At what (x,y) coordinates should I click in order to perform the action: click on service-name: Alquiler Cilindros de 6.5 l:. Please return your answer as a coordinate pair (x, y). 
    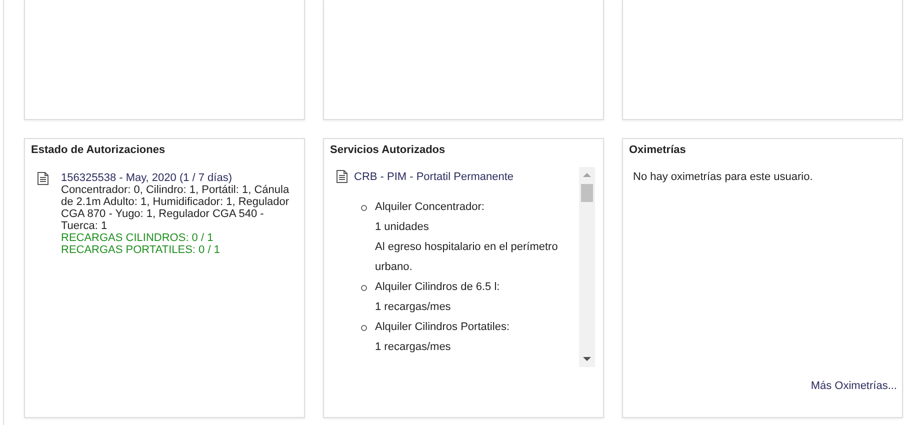
    Looking at the image, I should click on (438, 287).